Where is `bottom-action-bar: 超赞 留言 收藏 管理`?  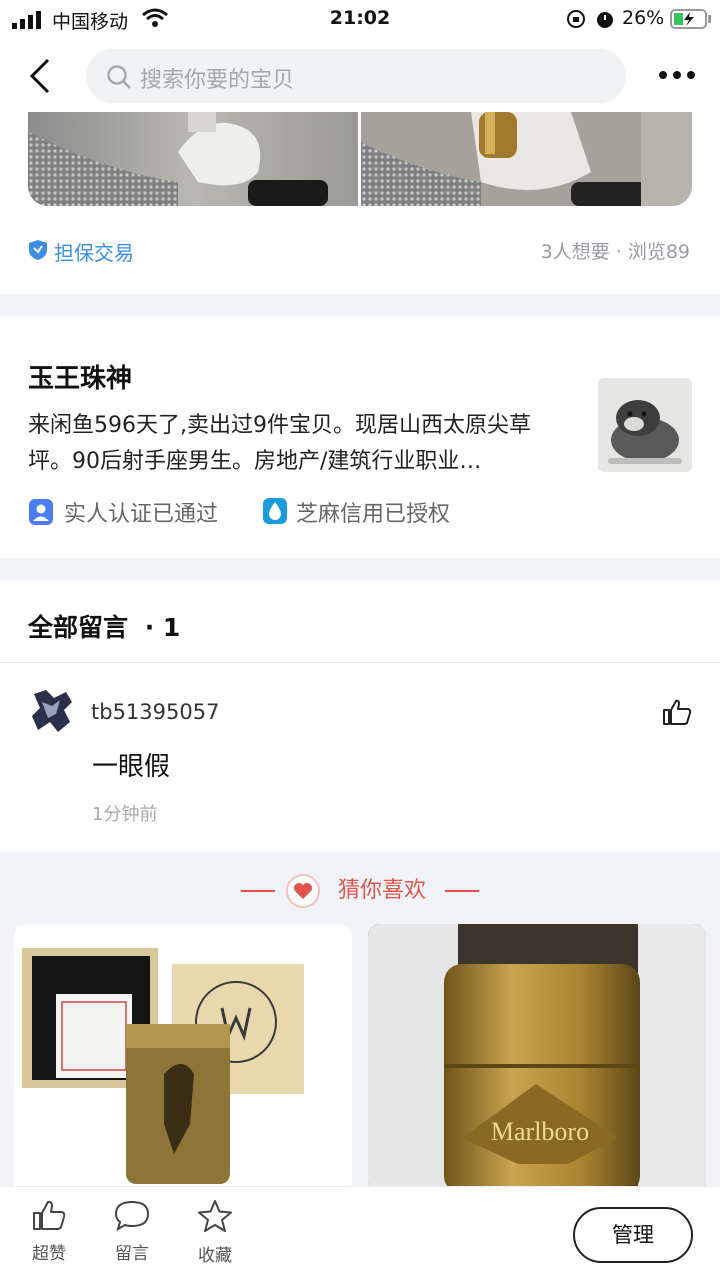
bottom-action-bar: 超赞 留言 收藏 管理 is located at coordinates (360, 1233).